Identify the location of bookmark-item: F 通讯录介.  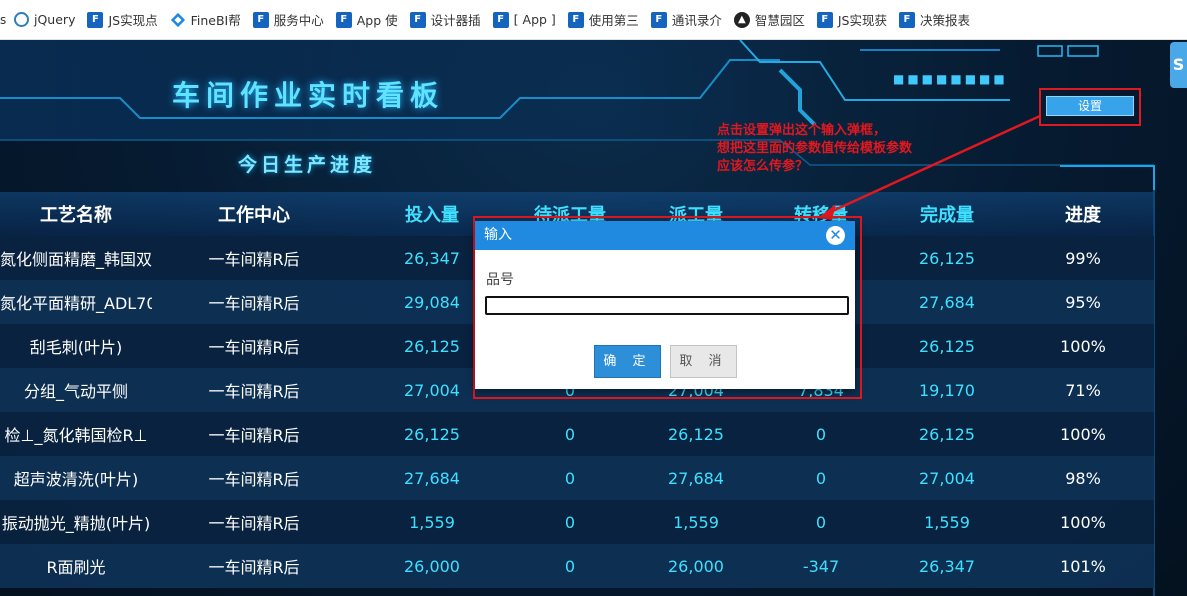
(686, 20).